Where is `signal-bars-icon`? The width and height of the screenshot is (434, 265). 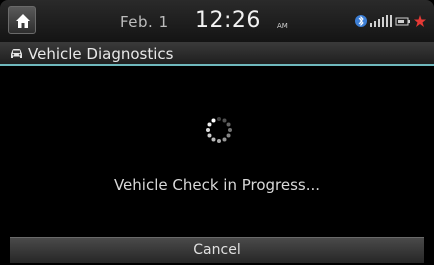
signal-bars-icon is located at coordinates (381, 21).